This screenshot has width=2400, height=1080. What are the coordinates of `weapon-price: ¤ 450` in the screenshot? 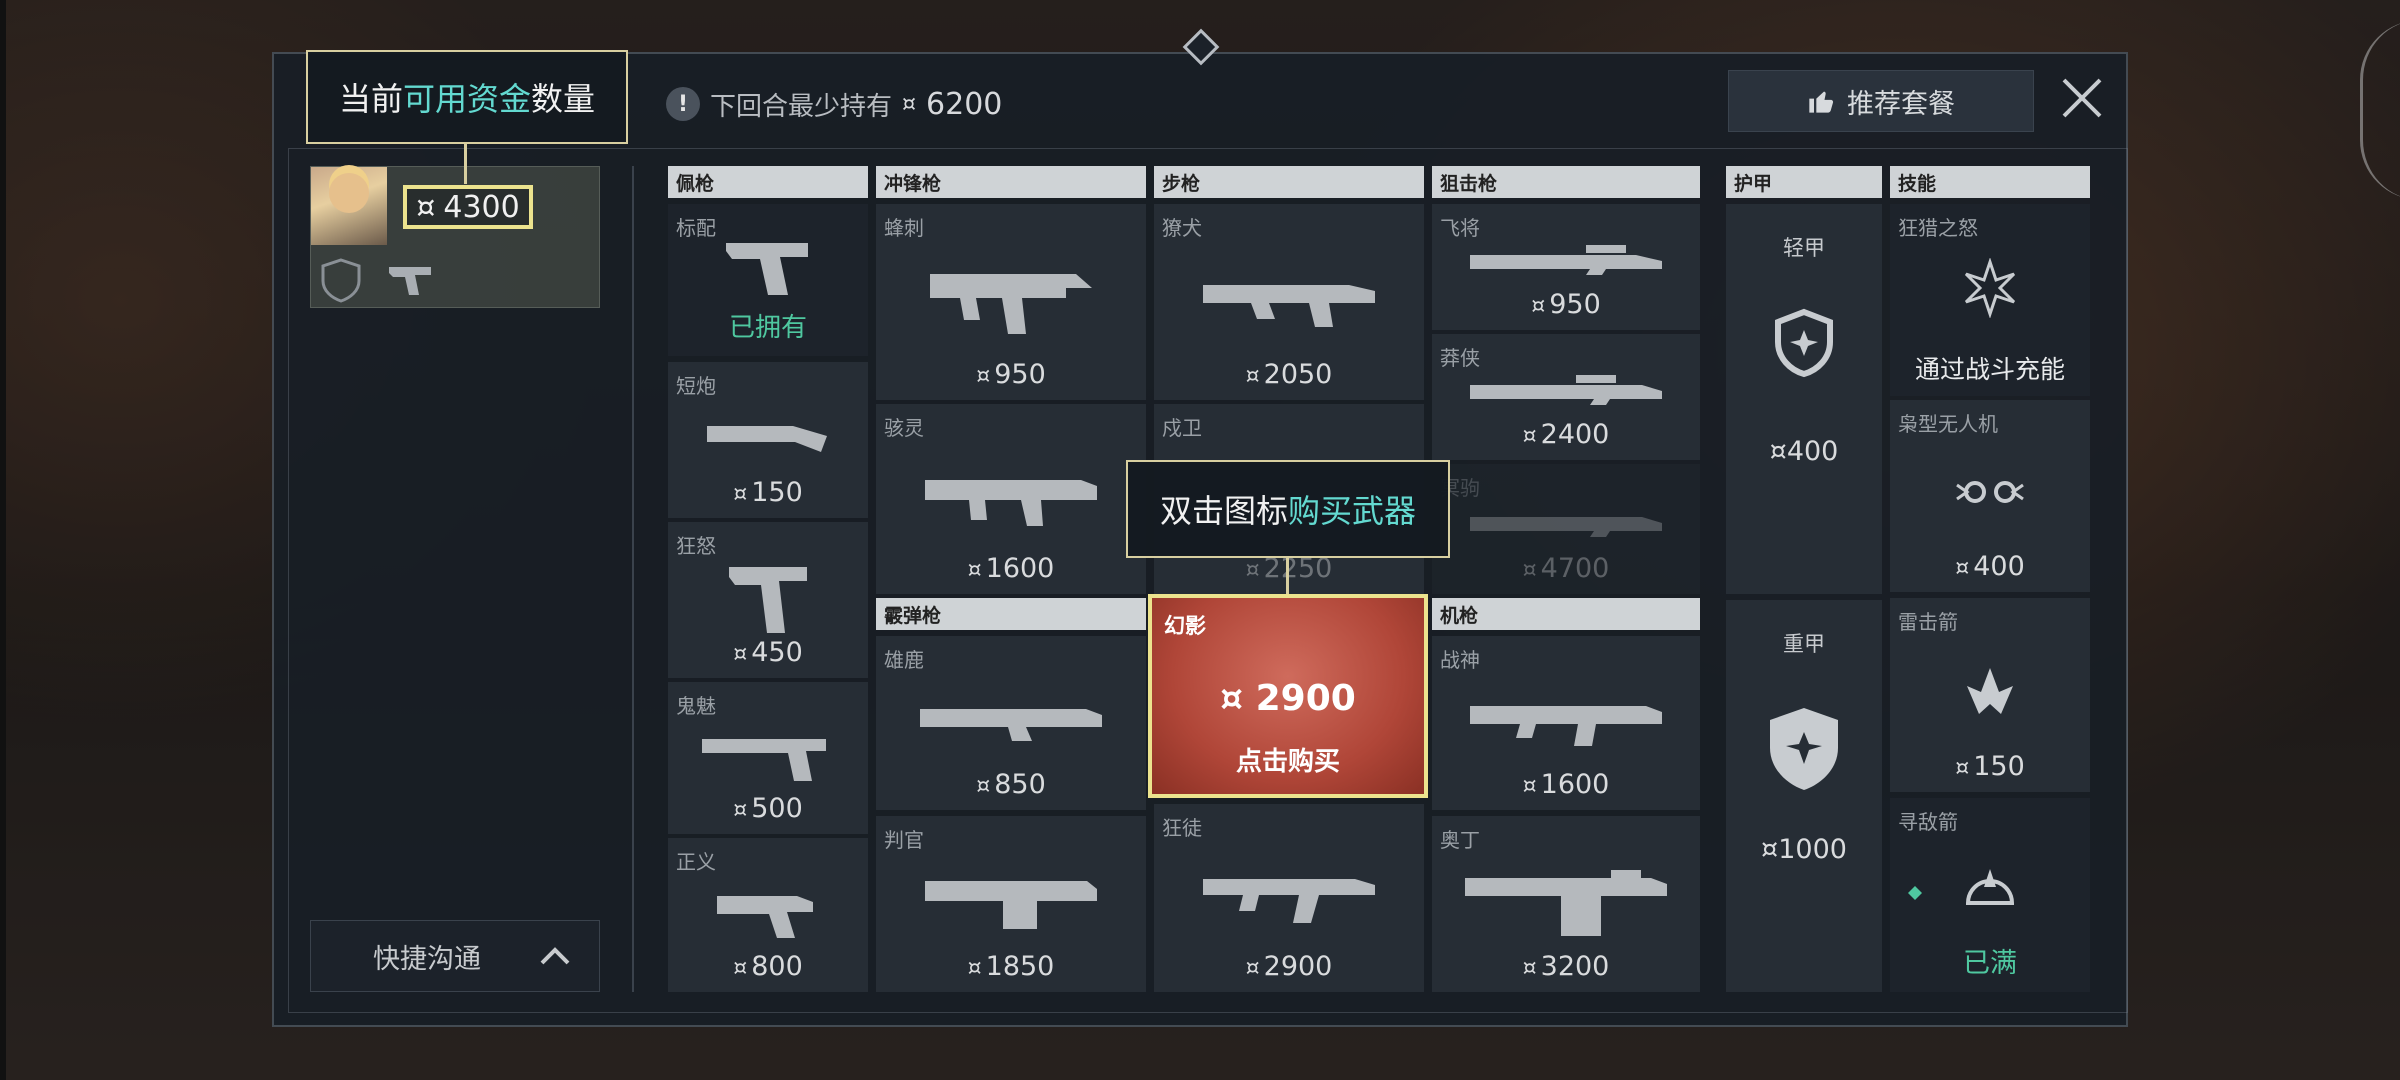 It's located at (768, 652).